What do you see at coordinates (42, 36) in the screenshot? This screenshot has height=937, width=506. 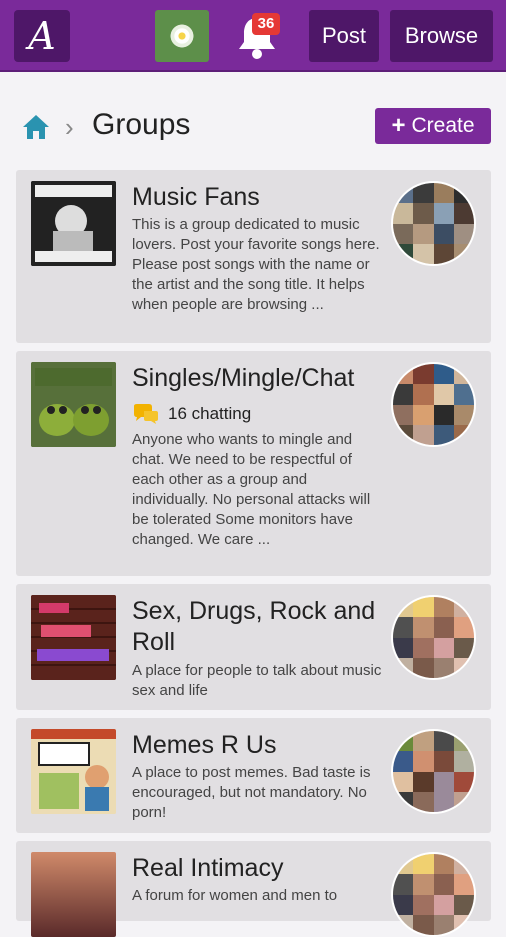 I see `app-logo: A` at bounding box center [42, 36].